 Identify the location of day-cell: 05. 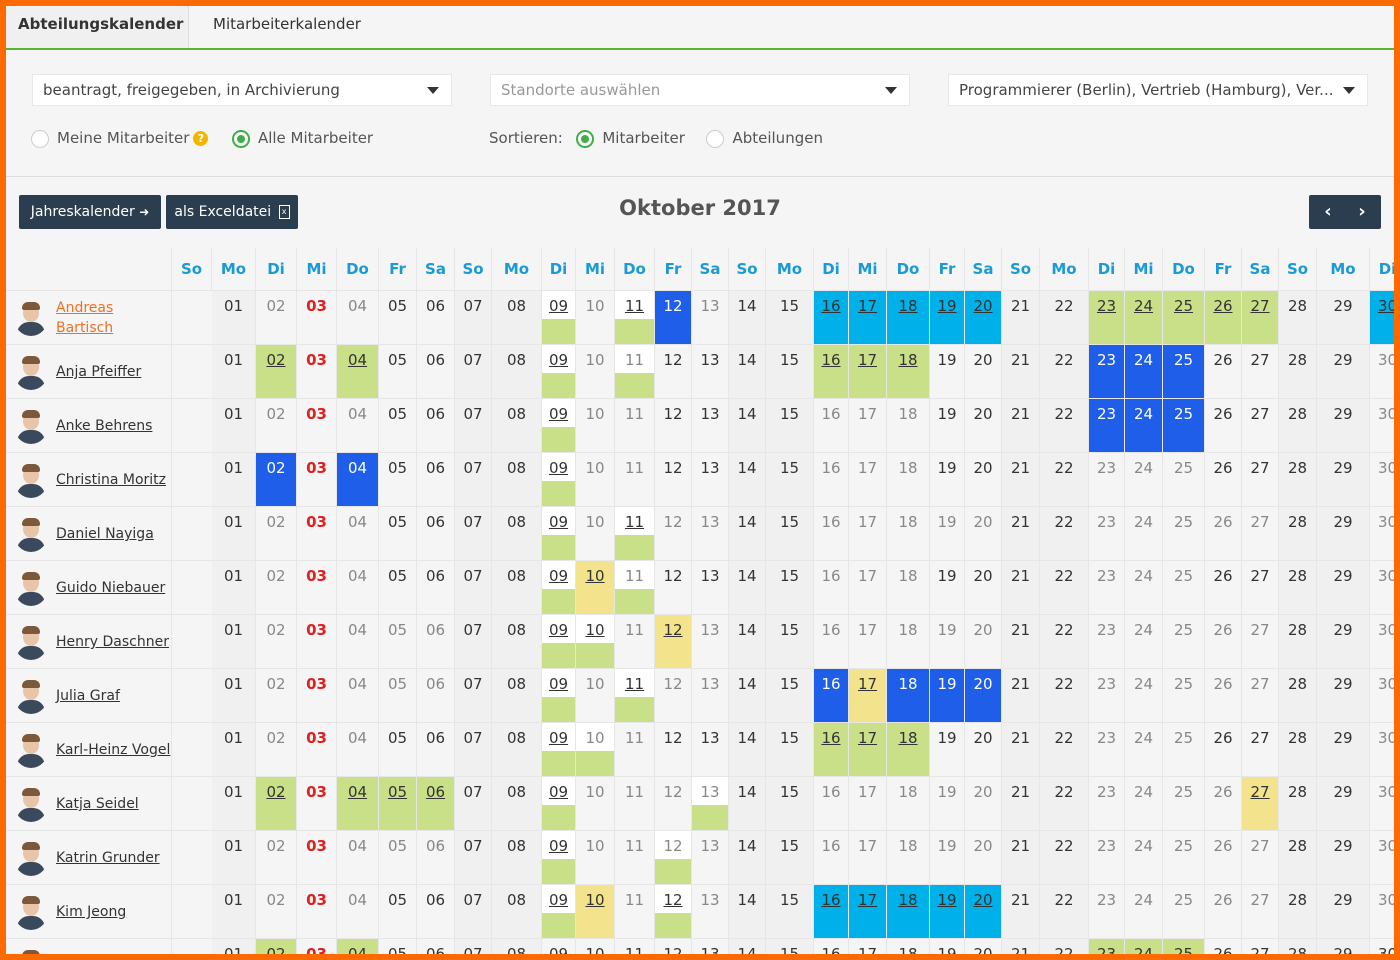
(398, 804).